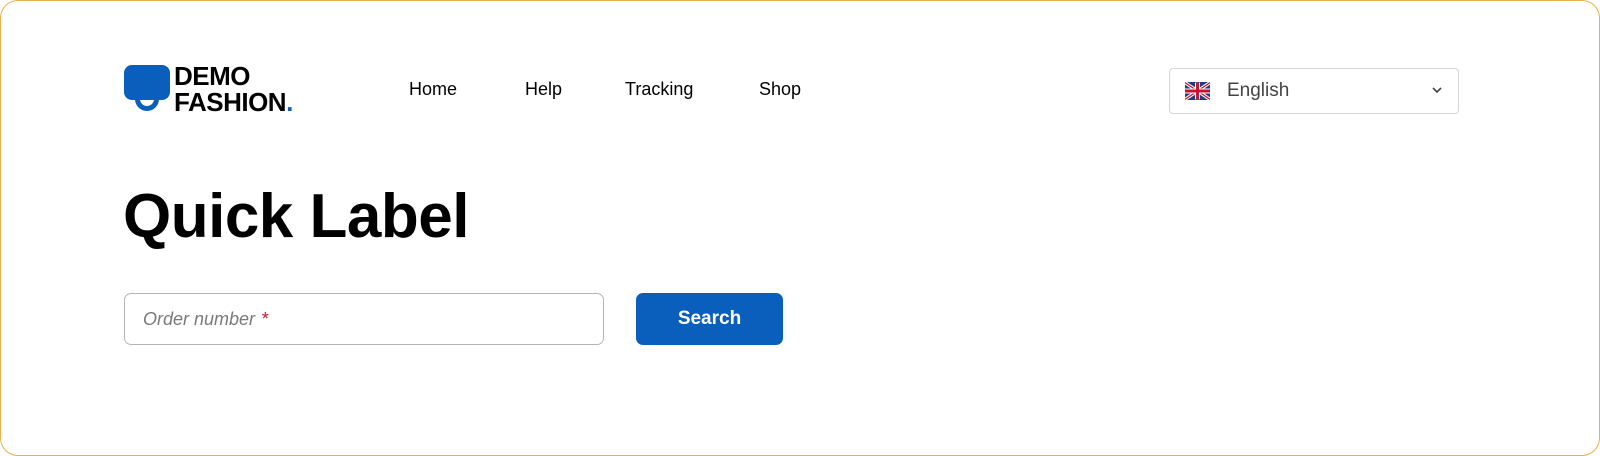 The height and width of the screenshot is (456, 1600). Describe the element at coordinates (780, 89) in the screenshot. I see `nav-shop: Shop` at that location.